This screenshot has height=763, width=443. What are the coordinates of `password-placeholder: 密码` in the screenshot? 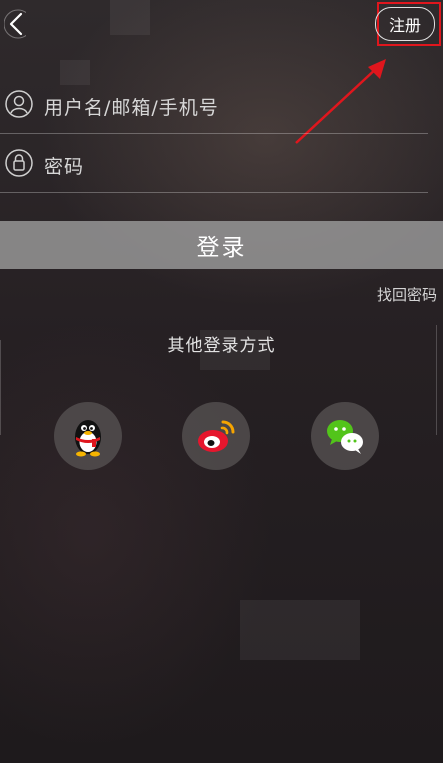 It's located at (64, 167).